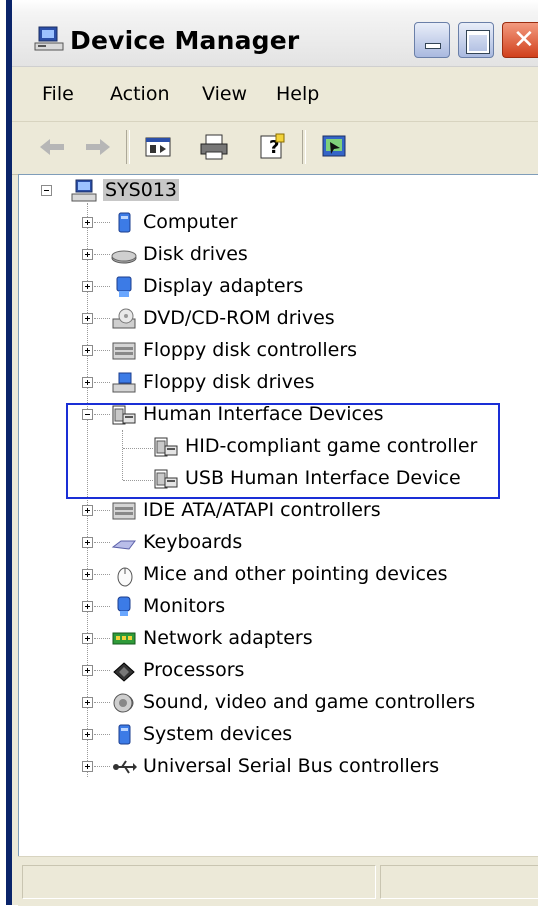  What do you see at coordinates (98, 147) in the screenshot?
I see `forward-arrow-icon` at bounding box center [98, 147].